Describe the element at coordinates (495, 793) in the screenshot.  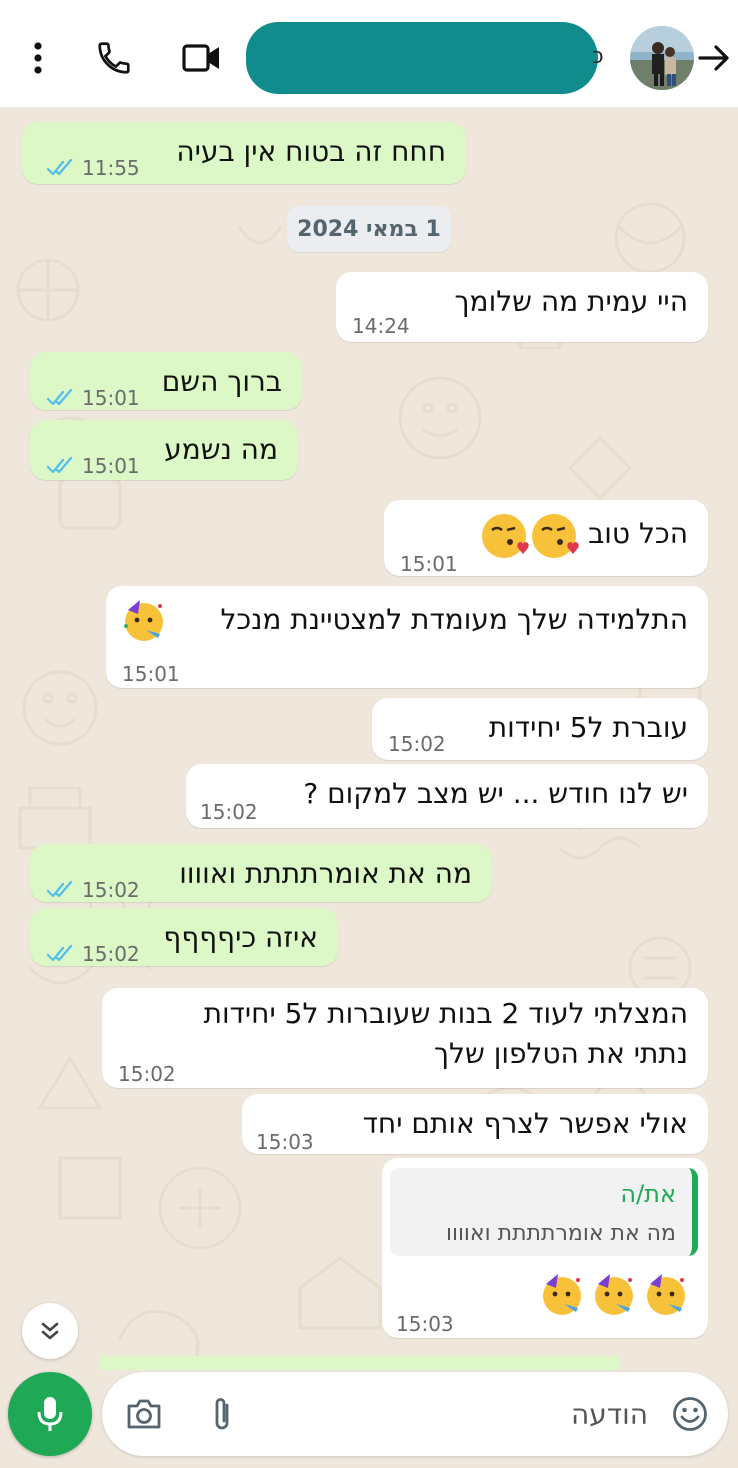
I see `message-text: יש לנו חודש ... יש מצב למקום ?` at that location.